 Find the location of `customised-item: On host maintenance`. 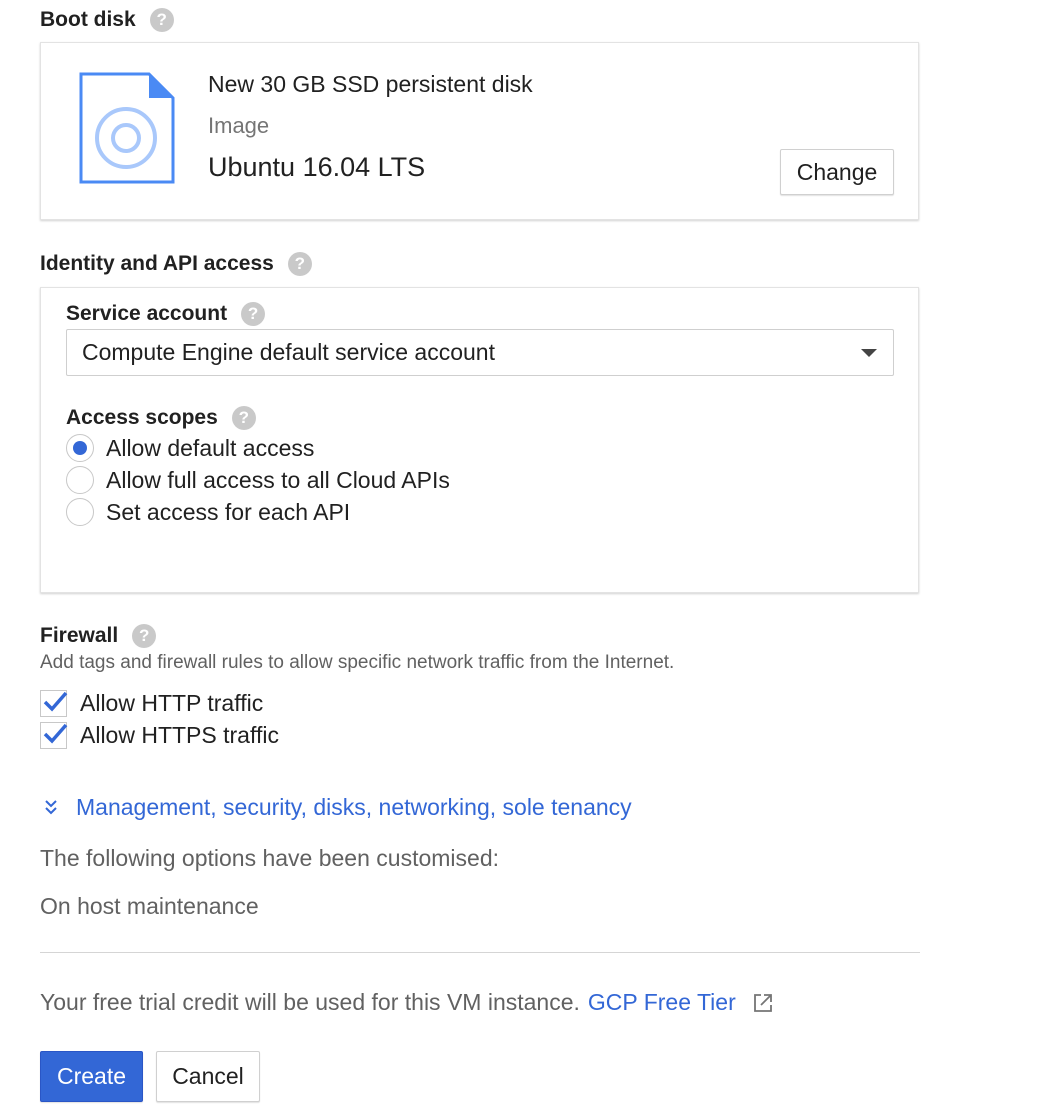

customised-item: On host maintenance is located at coordinates (149, 906).